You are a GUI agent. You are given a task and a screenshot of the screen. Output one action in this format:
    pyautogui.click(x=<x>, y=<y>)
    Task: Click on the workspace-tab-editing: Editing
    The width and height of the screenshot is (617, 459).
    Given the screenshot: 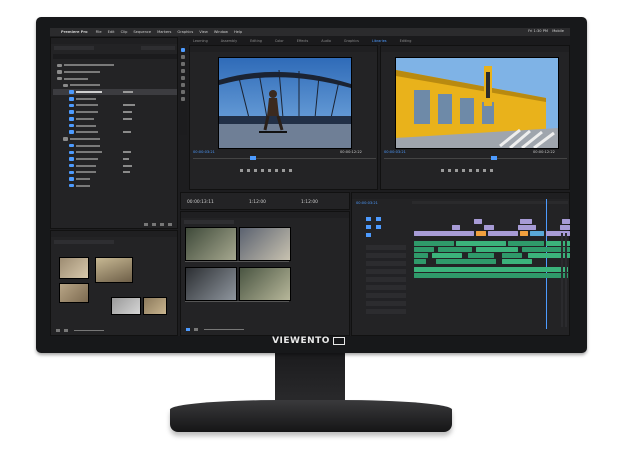 What is the action you would take?
    pyautogui.click(x=256, y=41)
    